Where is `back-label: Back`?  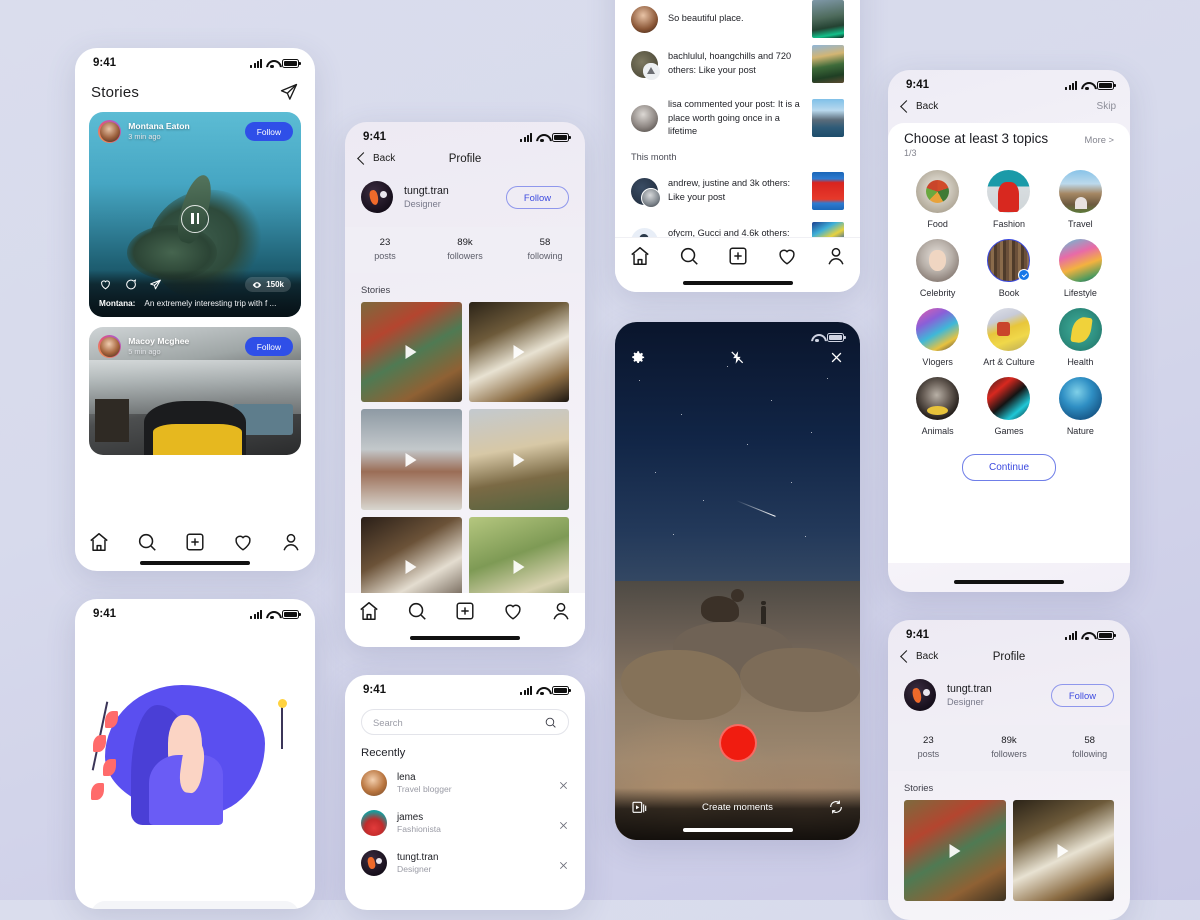 back-label: Back is located at coordinates (927, 106).